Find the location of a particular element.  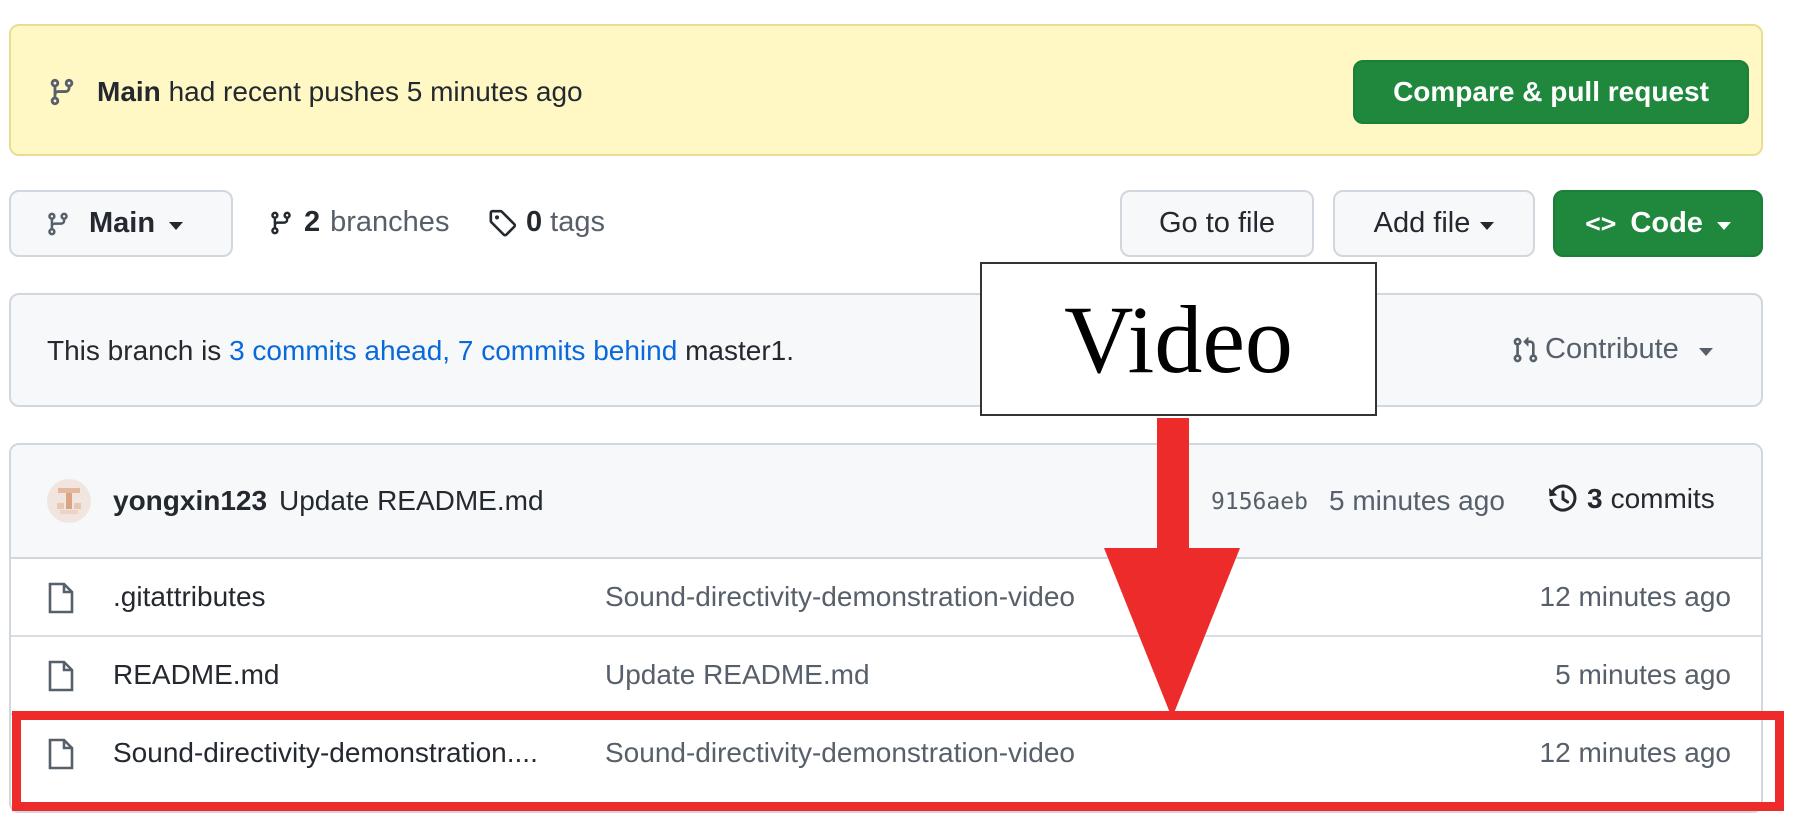

commit-author-link: yongxin123 is located at coordinates (190, 501).